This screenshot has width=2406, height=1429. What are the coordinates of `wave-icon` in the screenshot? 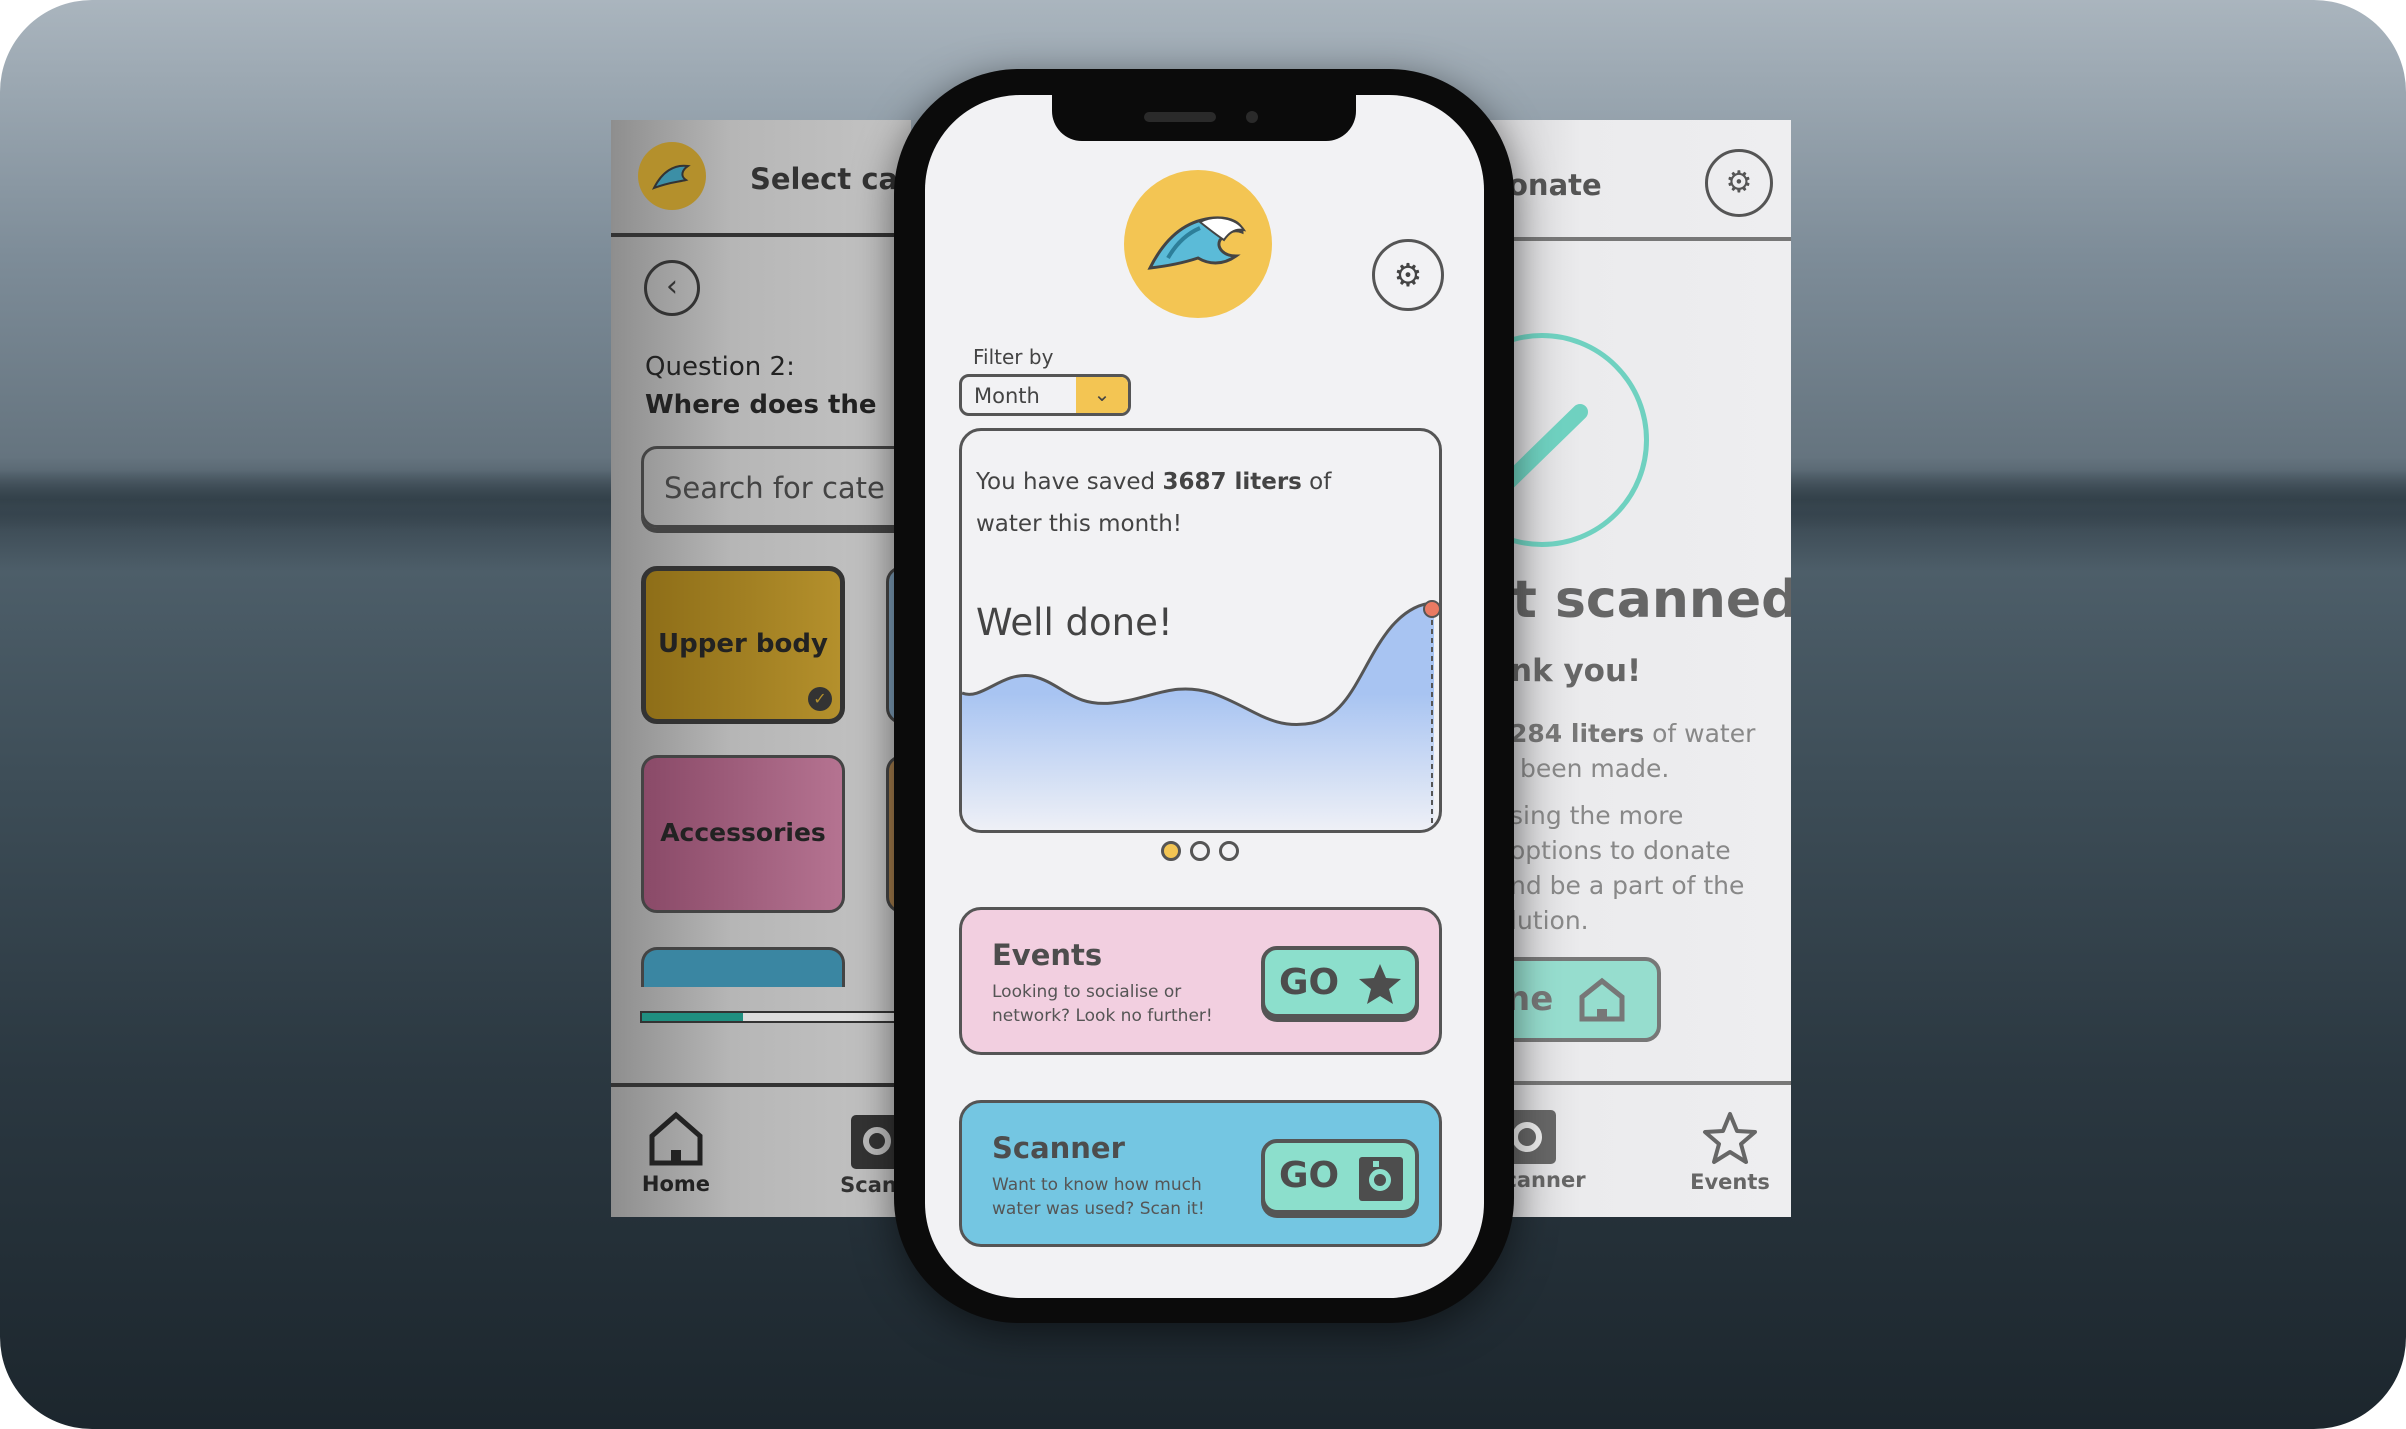 It's located at (1197, 243).